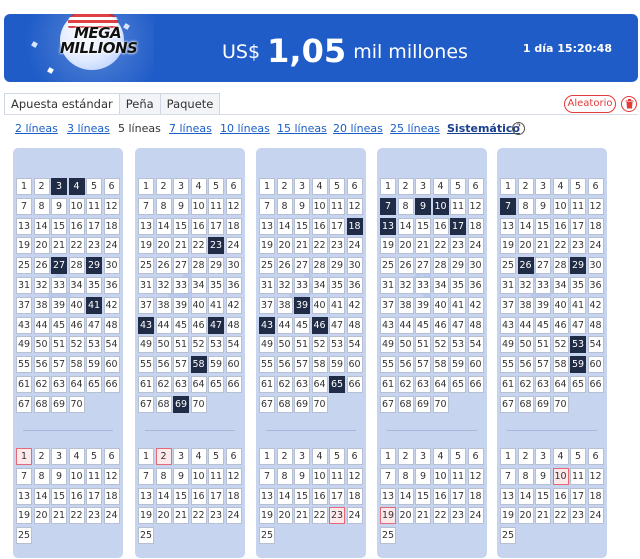 Image resolution: width=640 pixels, height=559 pixels. What do you see at coordinates (111, 305) in the screenshot?
I see `main-number-cell: 42` at bounding box center [111, 305].